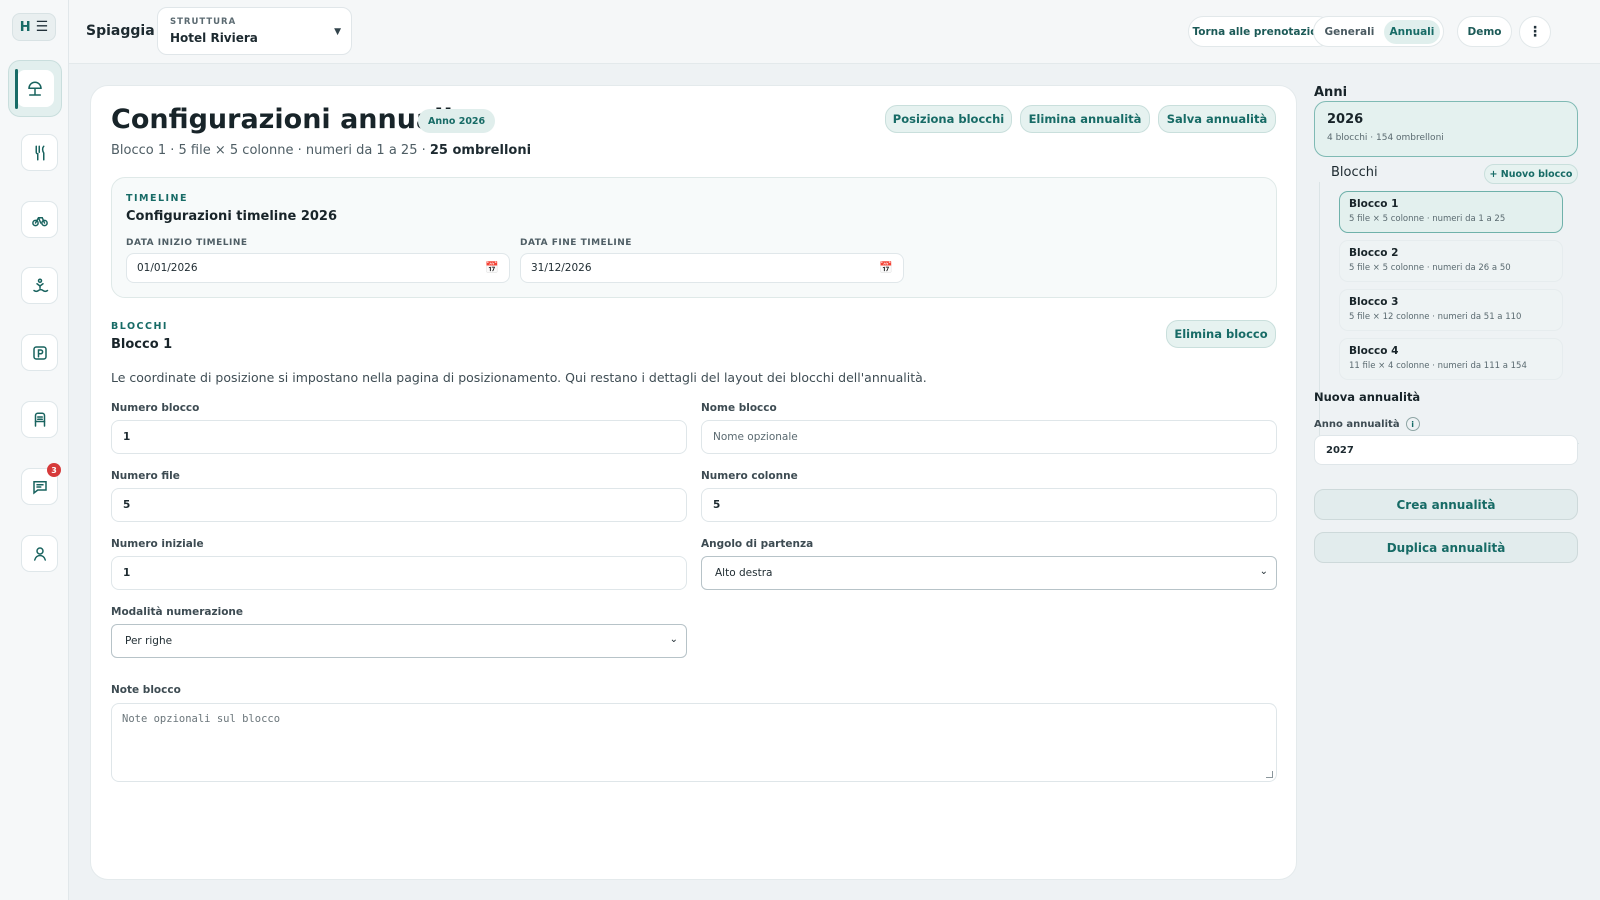 The width and height of the screenshot is (1600, 900). I want to click on app-name: Spiaggia, so click(120, 31).